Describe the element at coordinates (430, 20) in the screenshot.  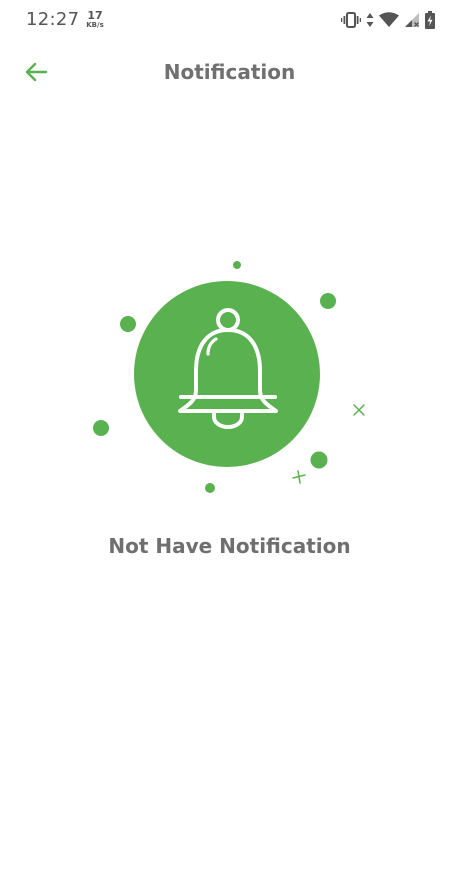
I see `battery-charging-icon` at that location.